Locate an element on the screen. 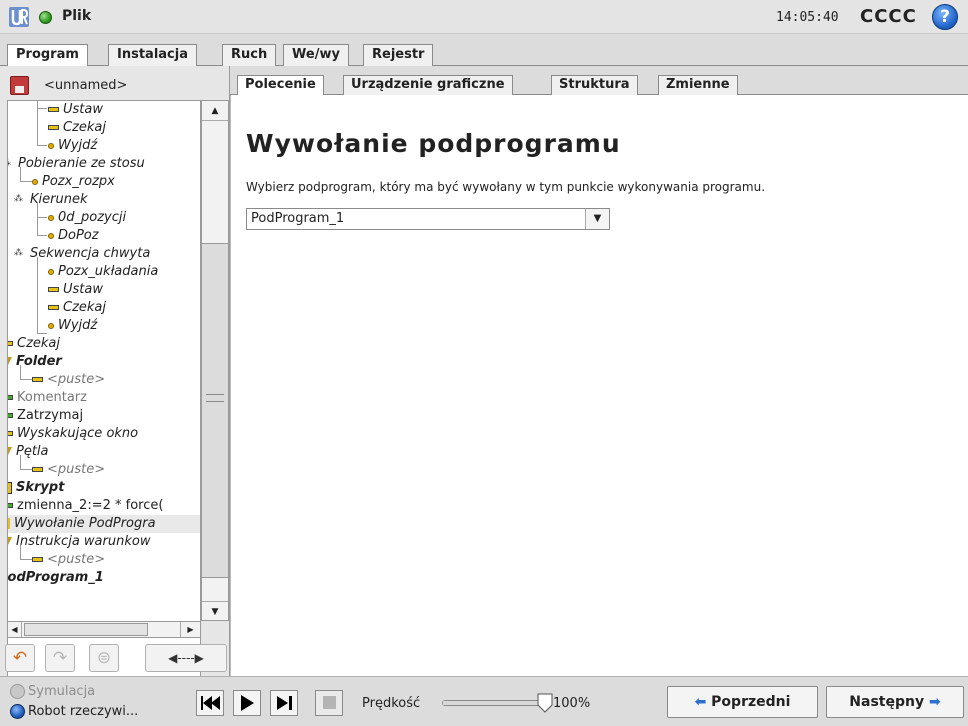  play-button is located at coordinates (247, 703).